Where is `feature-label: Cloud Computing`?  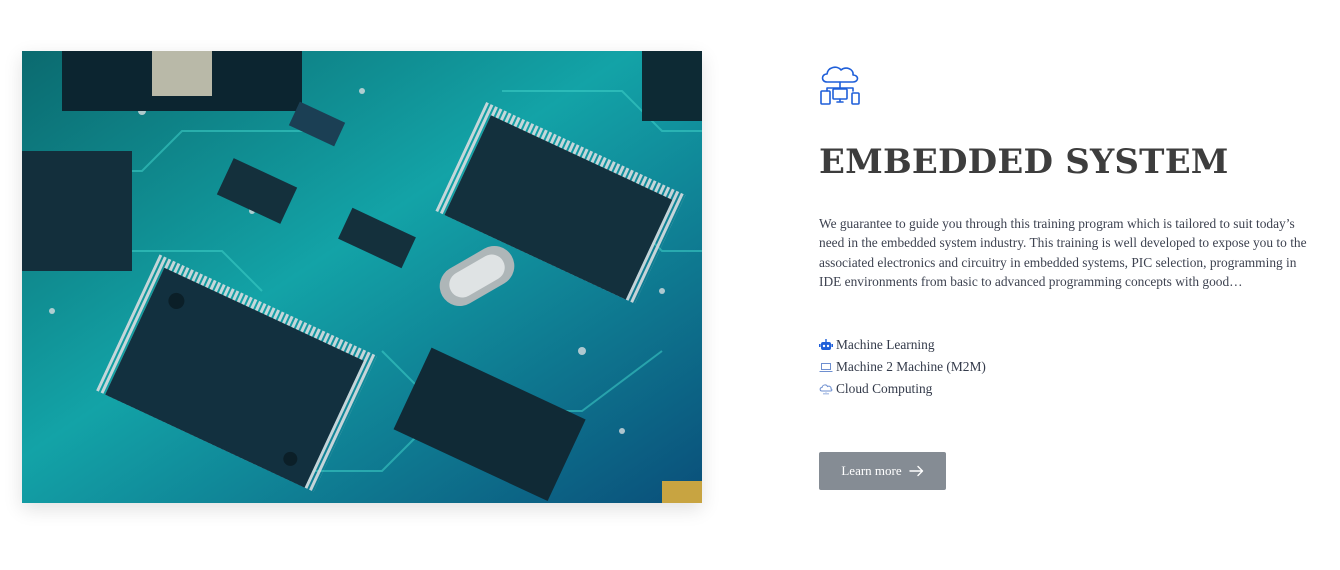
feature-label: Cloud Computing is located at coordinates (884, 388).